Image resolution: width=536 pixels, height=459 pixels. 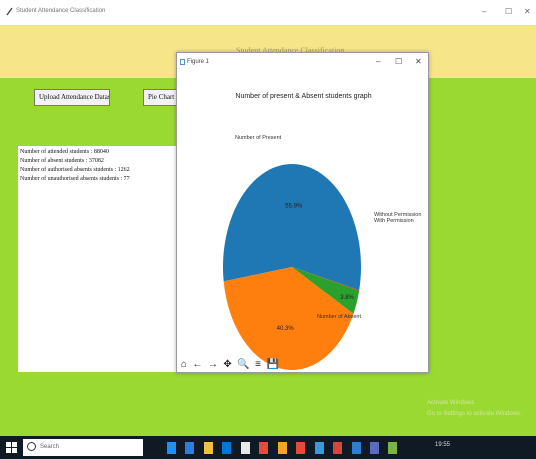 What do you see at coordinates (64, 152) in the screenshot?
I see `stat-line: Number of attended students : 88040` at bounding box center [64, 152].